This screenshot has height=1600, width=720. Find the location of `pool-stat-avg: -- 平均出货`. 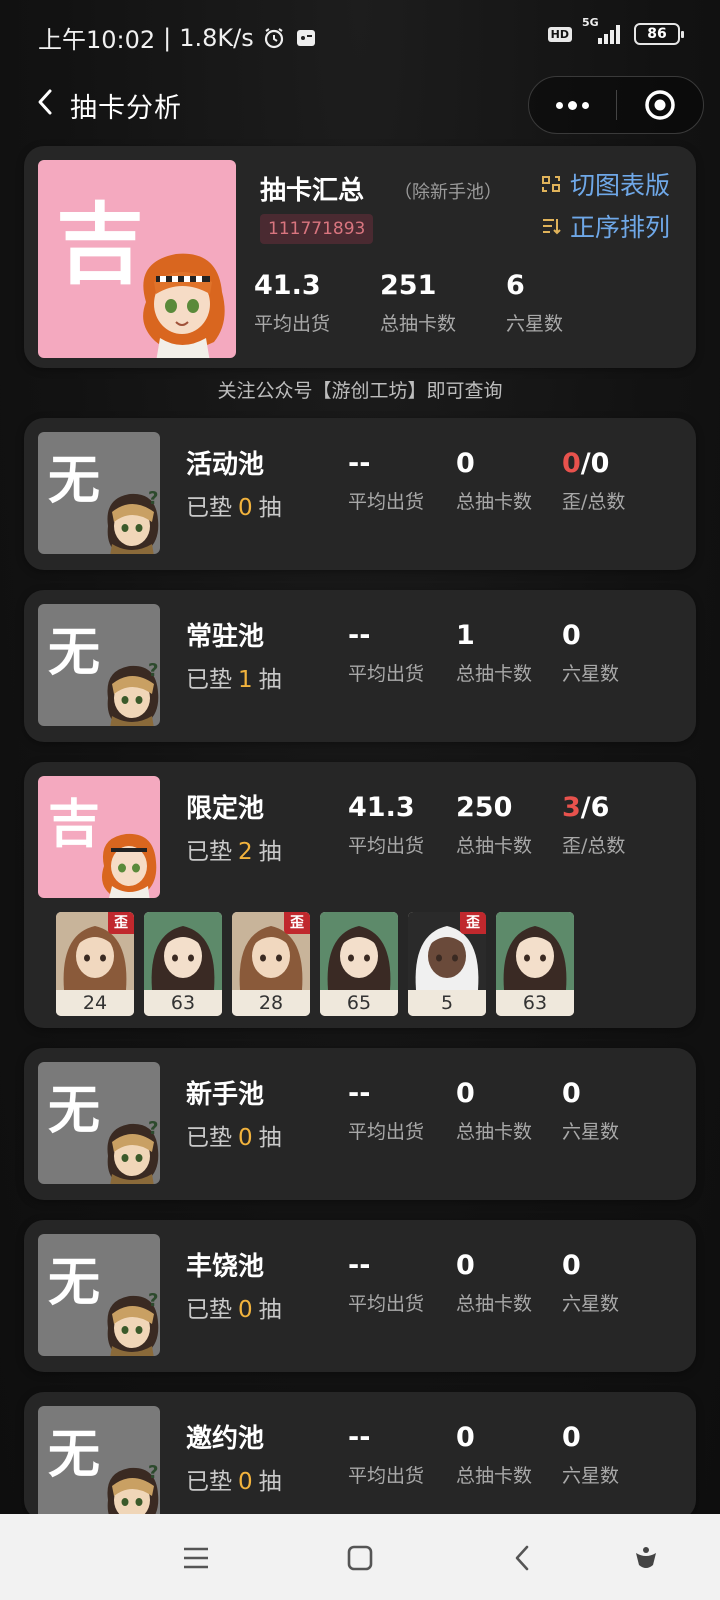

pool-stat-avg: -- 平均出货 is located at coordinates (386, 1111).